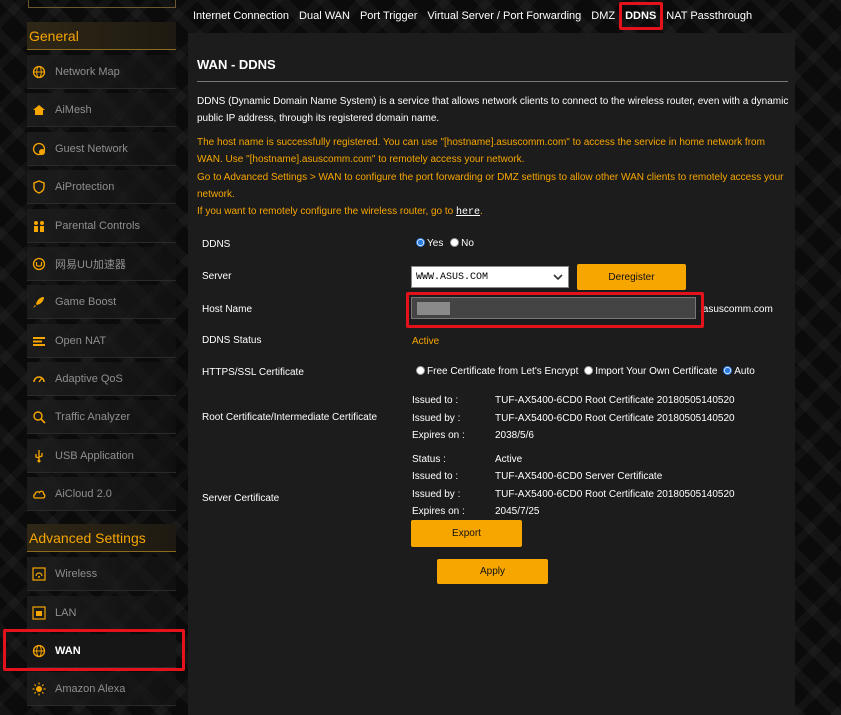  I want to click on sidebar-item-label: USB Application, so click(94, 455).